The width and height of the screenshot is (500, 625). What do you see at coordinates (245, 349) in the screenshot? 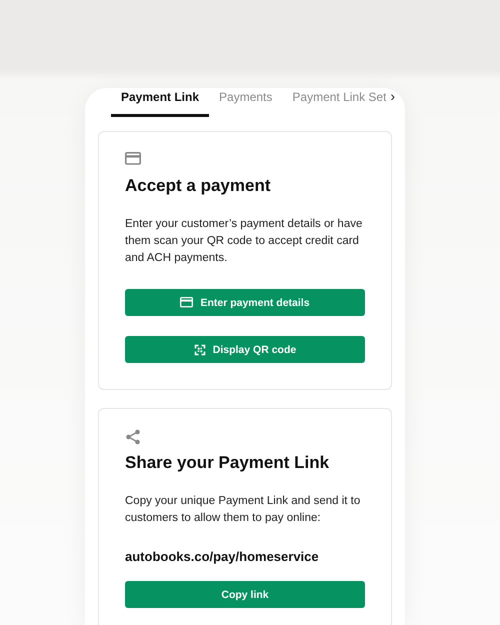
I see `action-button: Display QR code` at bounding box center [245, 349].